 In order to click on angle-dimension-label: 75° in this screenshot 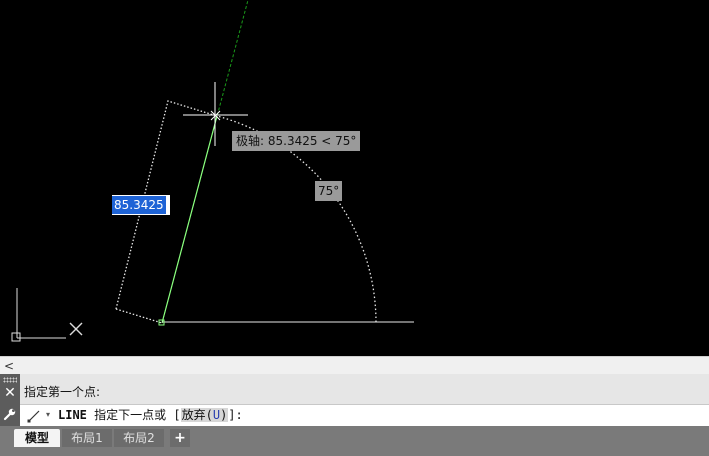, I will do `click(329, 191)`.